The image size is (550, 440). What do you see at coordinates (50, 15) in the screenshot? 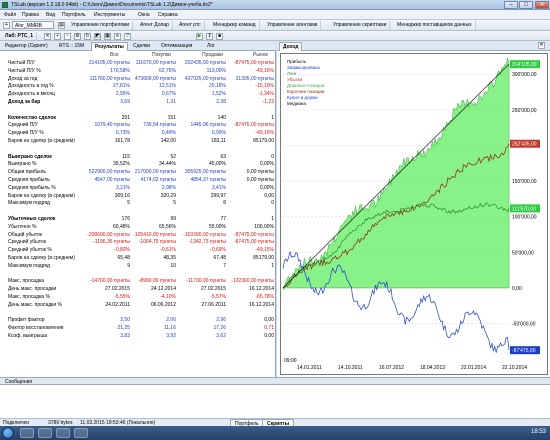
I see `menu-view: Вид` at bounding box center [50, 15].